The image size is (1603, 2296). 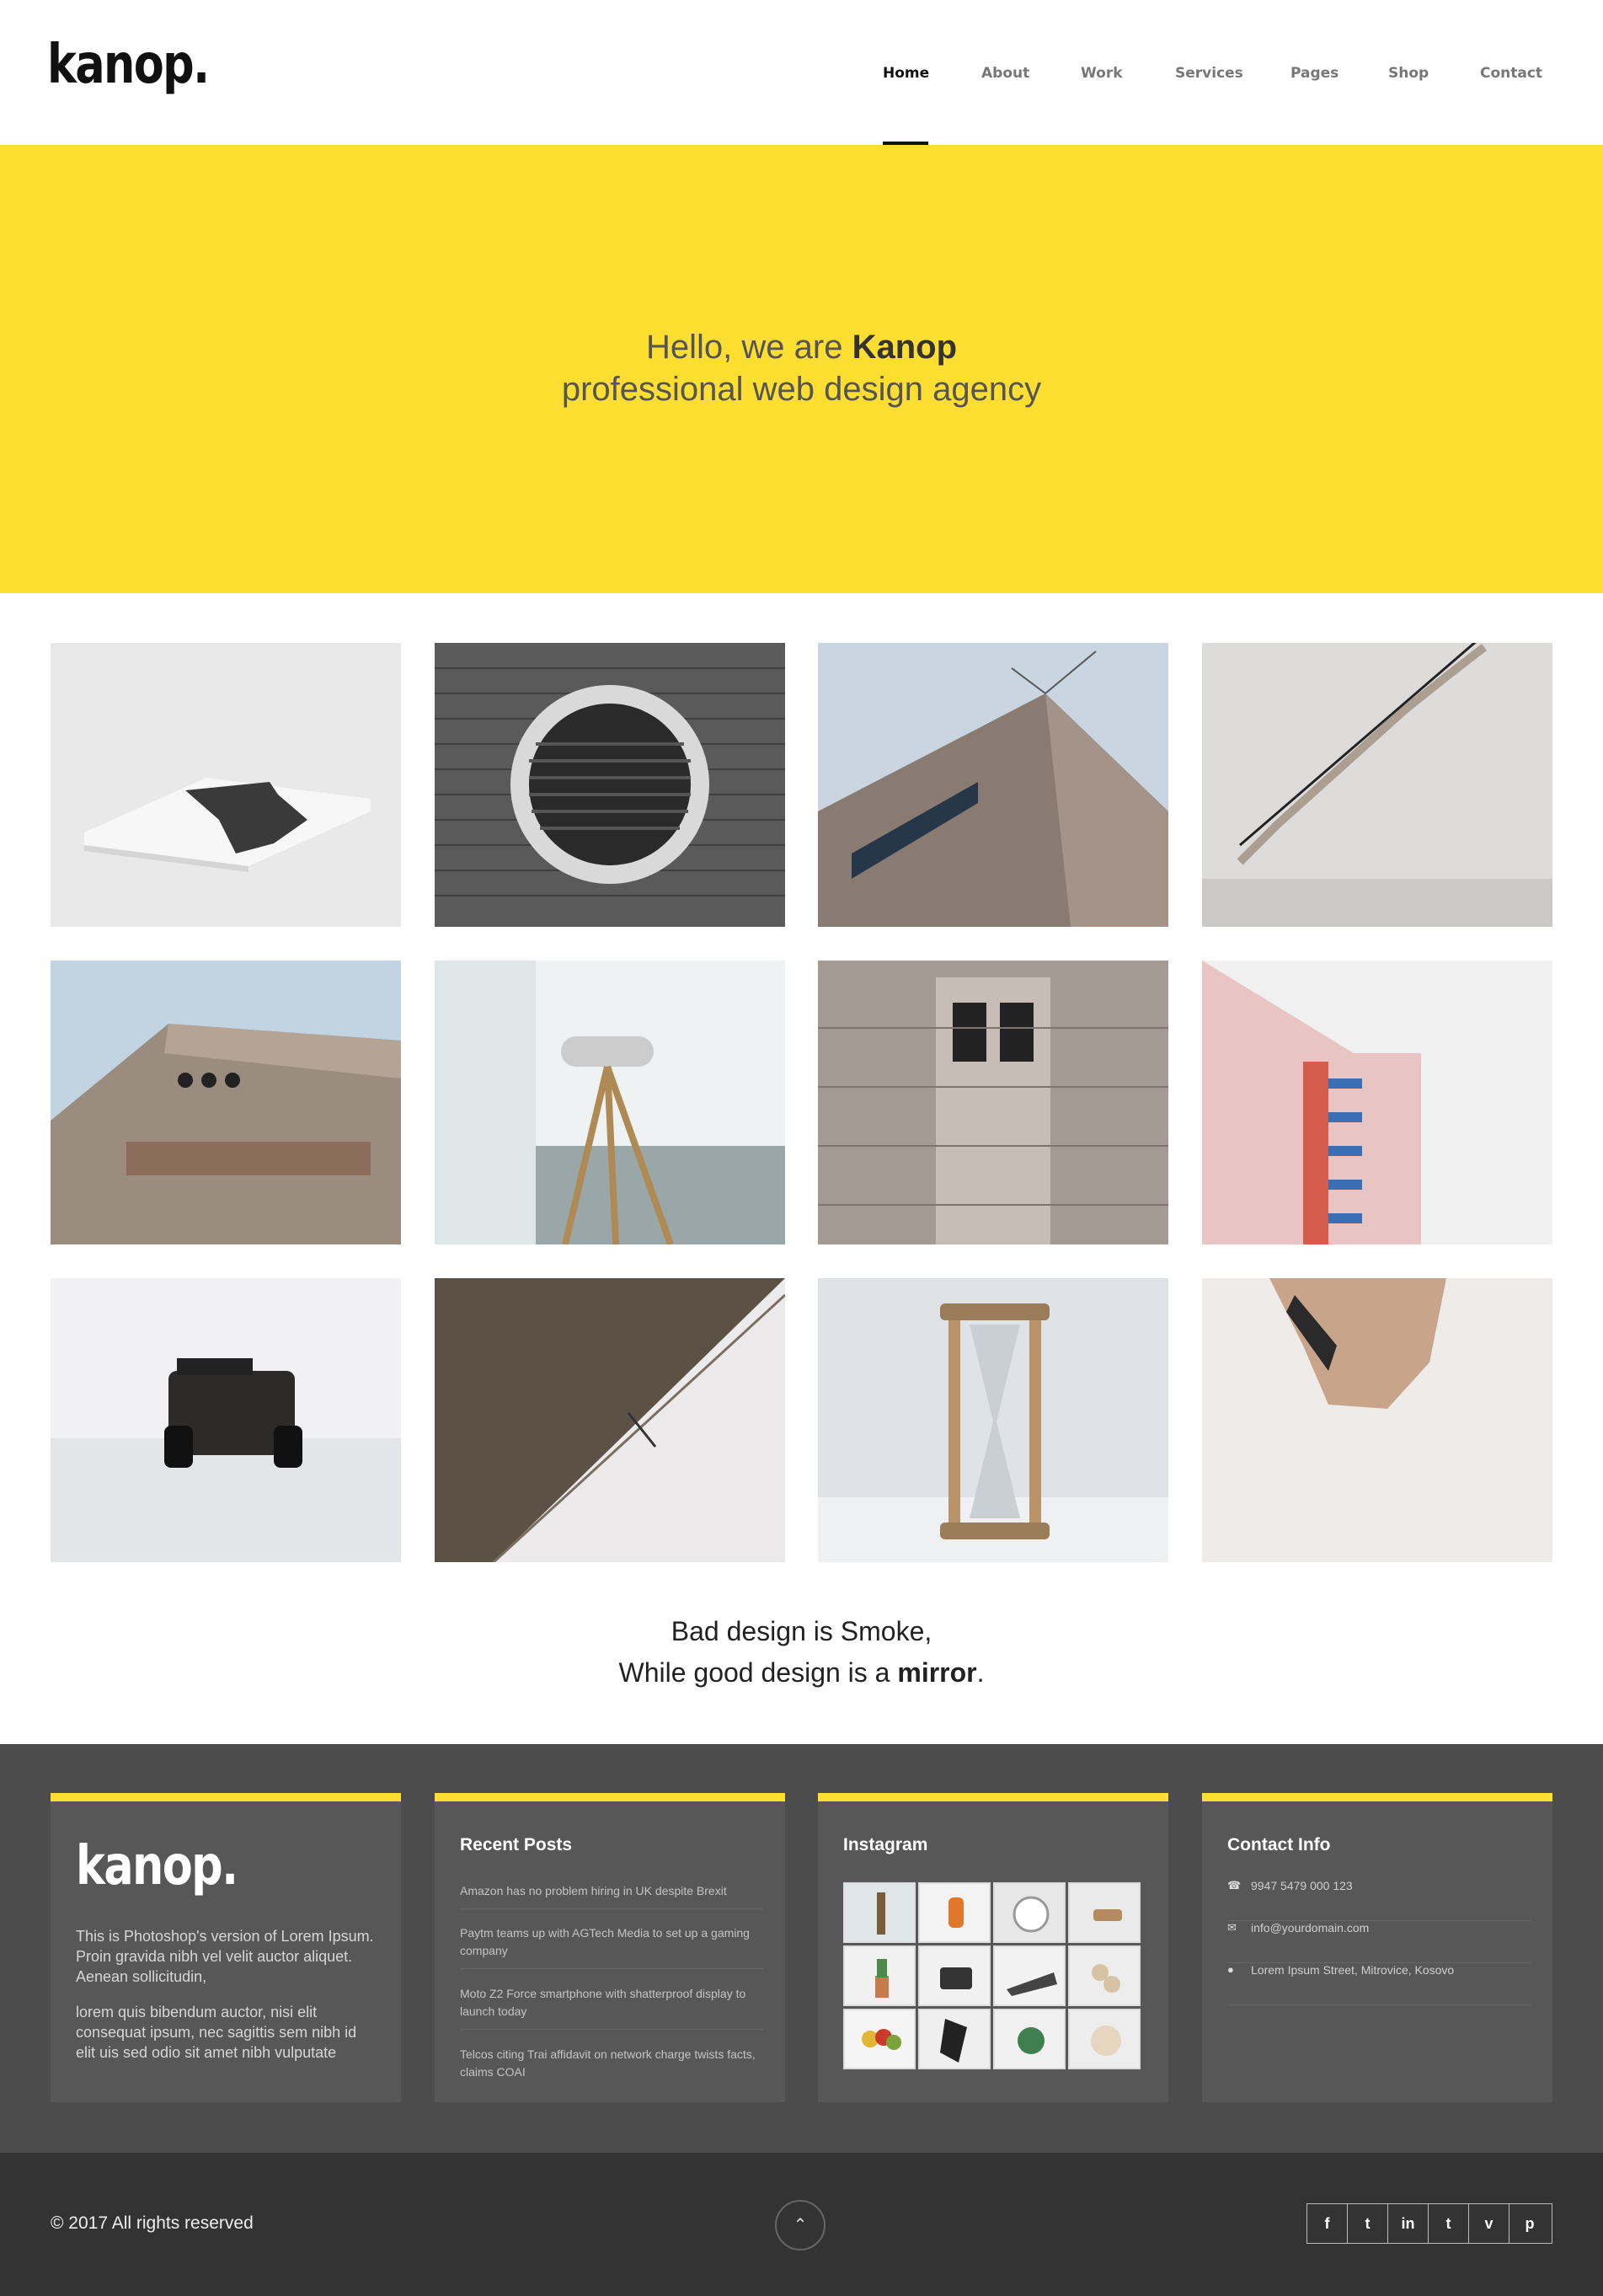 I want to click on door-facade-photo, so click(x=993, y=1102).